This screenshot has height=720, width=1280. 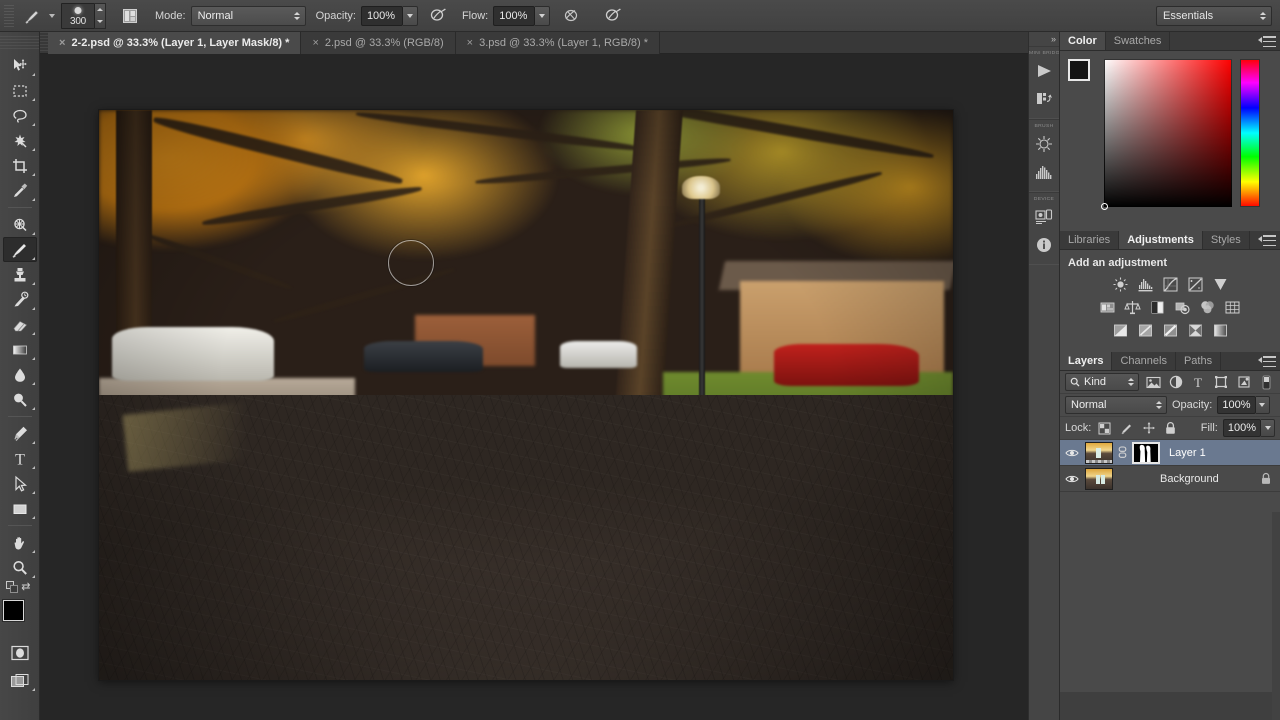 I want to click on hue-slider, so click(x=1250, y=133).